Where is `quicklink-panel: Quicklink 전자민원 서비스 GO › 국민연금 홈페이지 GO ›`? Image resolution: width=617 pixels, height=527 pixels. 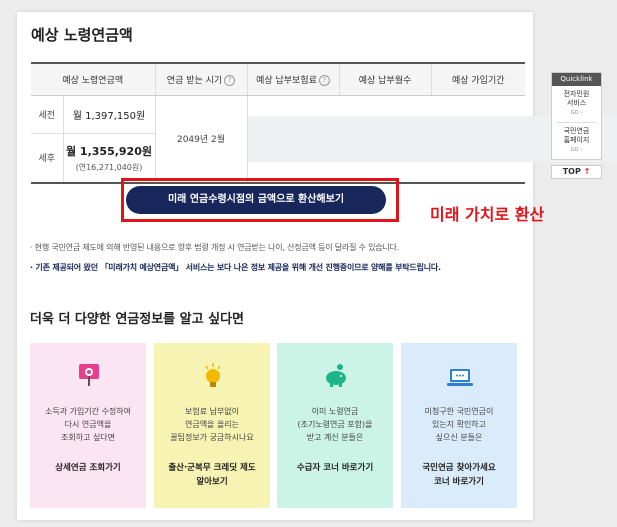
quicklink-panel: Quicklink 전자민원 서비스 GO › 국민연금 홈페이지 GO › is located at coordinates (576, 116).